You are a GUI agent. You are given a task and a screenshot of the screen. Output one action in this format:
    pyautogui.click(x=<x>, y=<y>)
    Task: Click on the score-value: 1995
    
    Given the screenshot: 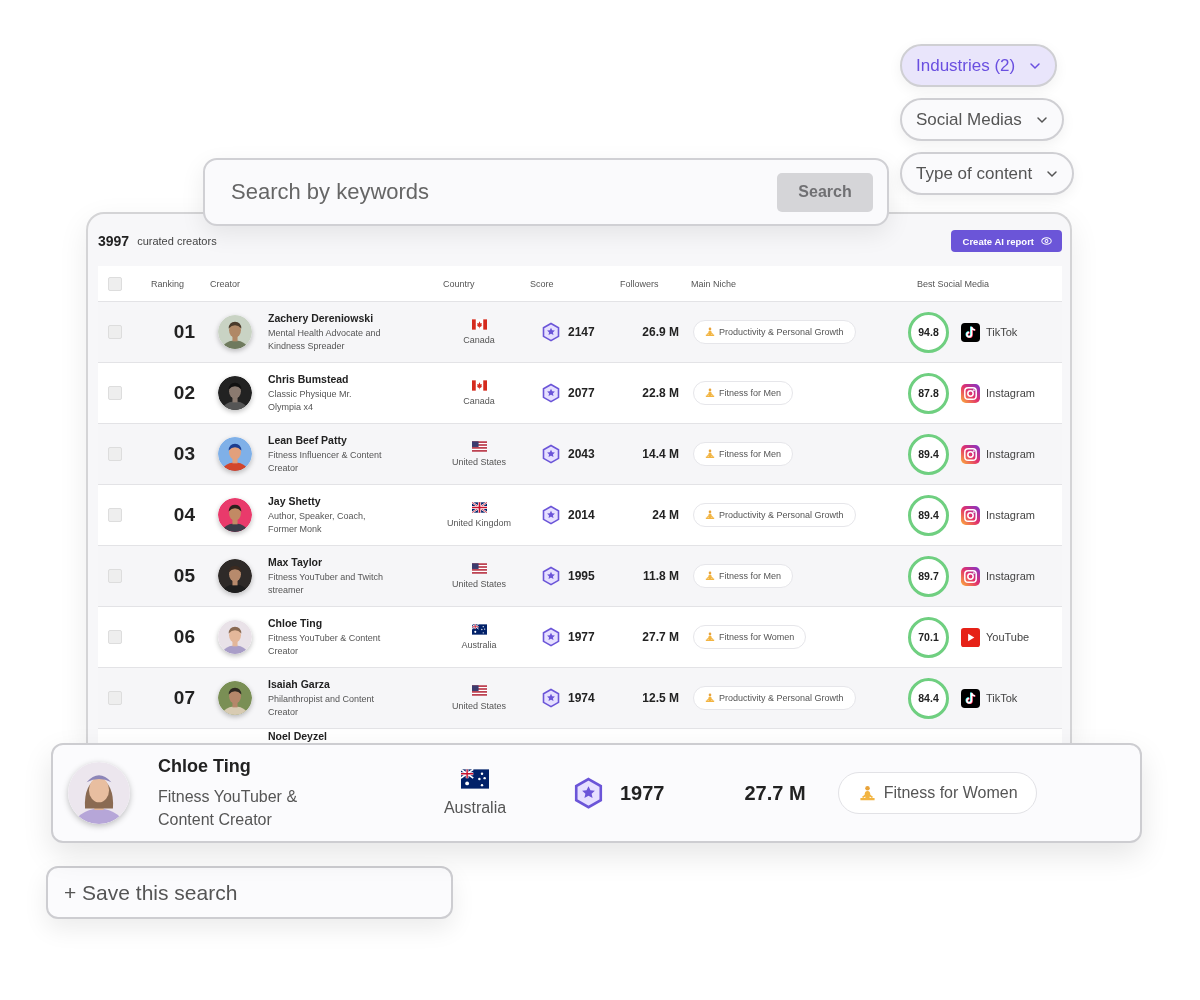 What is the action you would take?
    pyautogui.click(x=581, y=576)
    